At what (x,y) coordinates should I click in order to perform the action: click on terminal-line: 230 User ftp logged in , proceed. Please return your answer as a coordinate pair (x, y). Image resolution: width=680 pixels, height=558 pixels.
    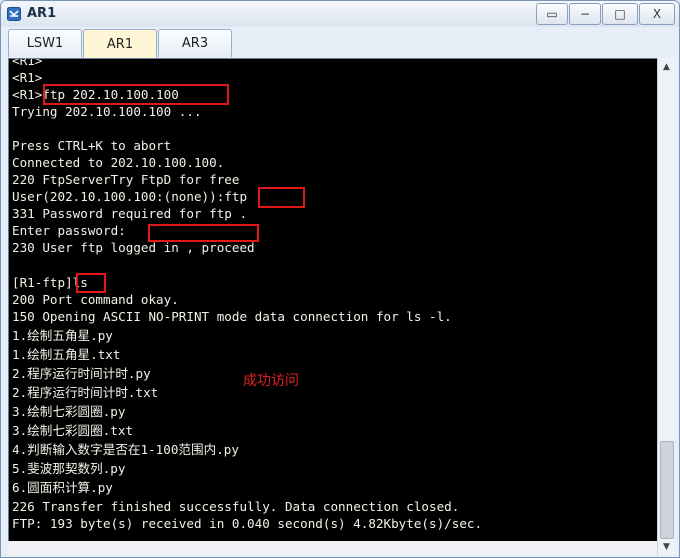
    Looking at the image, I should click on (133, 247).